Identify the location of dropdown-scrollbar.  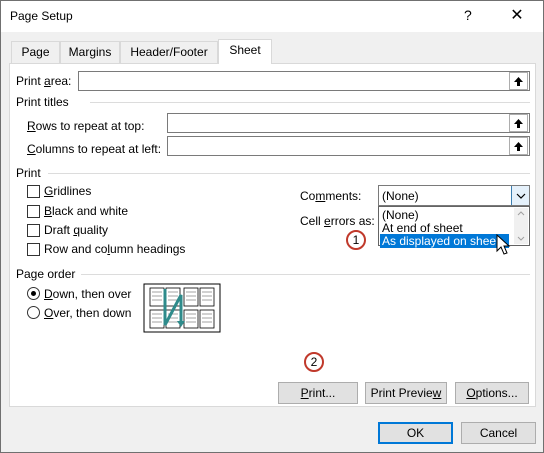
(521, 226).